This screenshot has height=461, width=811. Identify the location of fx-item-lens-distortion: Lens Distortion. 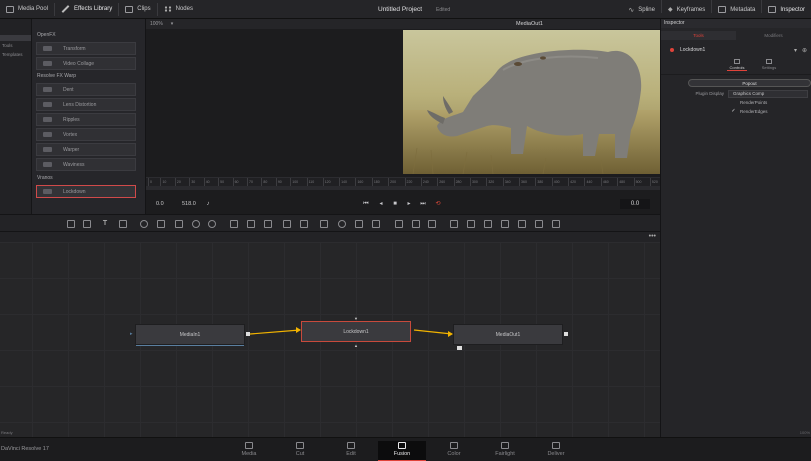
(86, 104).